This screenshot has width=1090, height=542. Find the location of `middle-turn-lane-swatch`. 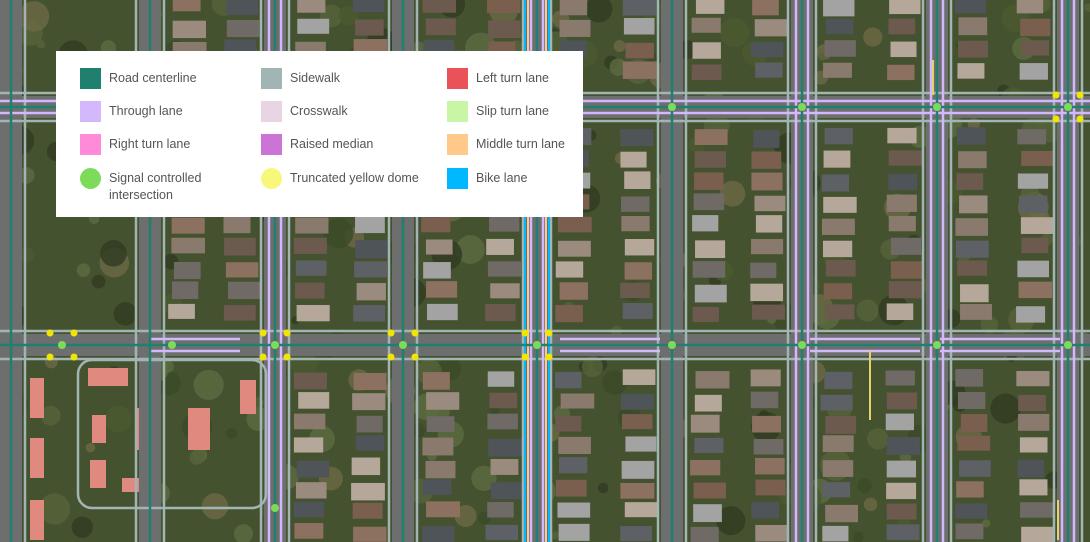

middle-turn-lane-swatch is located at coordinates (457, 144).